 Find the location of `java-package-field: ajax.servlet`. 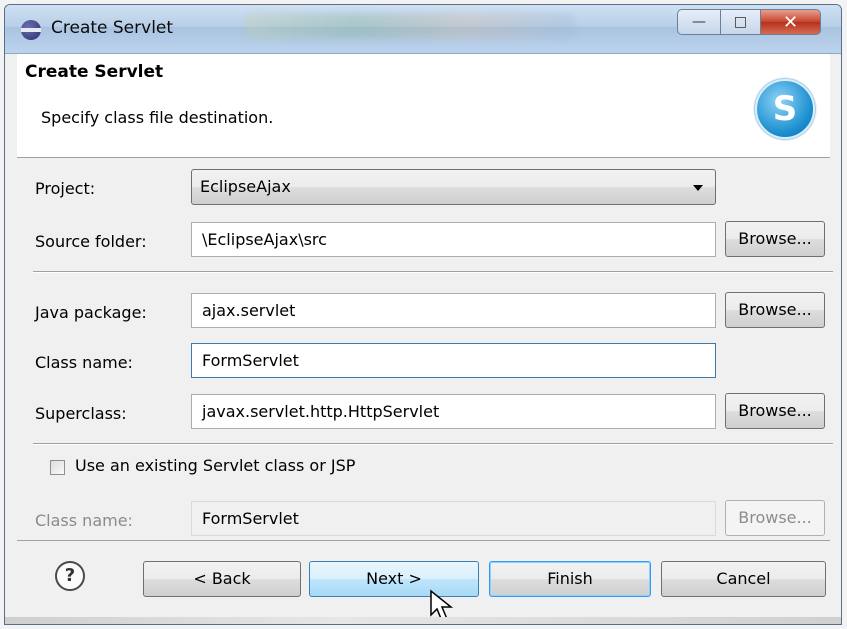

java-package-field: ajax.servlet is located at coordinates (453, 310).